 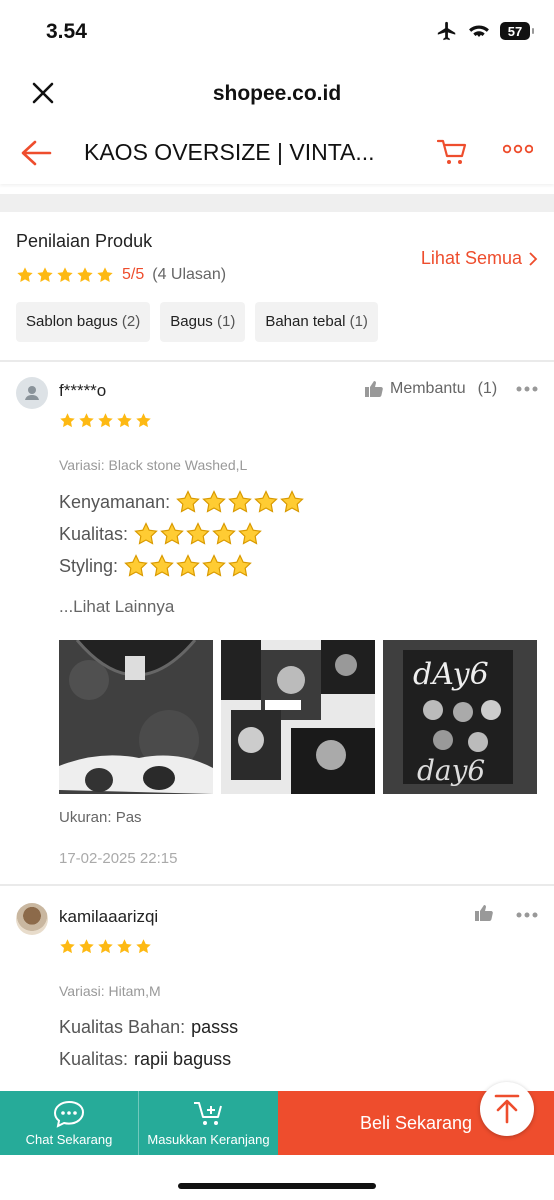 I want to click on chat-icon, so click(x=69, y=1114).